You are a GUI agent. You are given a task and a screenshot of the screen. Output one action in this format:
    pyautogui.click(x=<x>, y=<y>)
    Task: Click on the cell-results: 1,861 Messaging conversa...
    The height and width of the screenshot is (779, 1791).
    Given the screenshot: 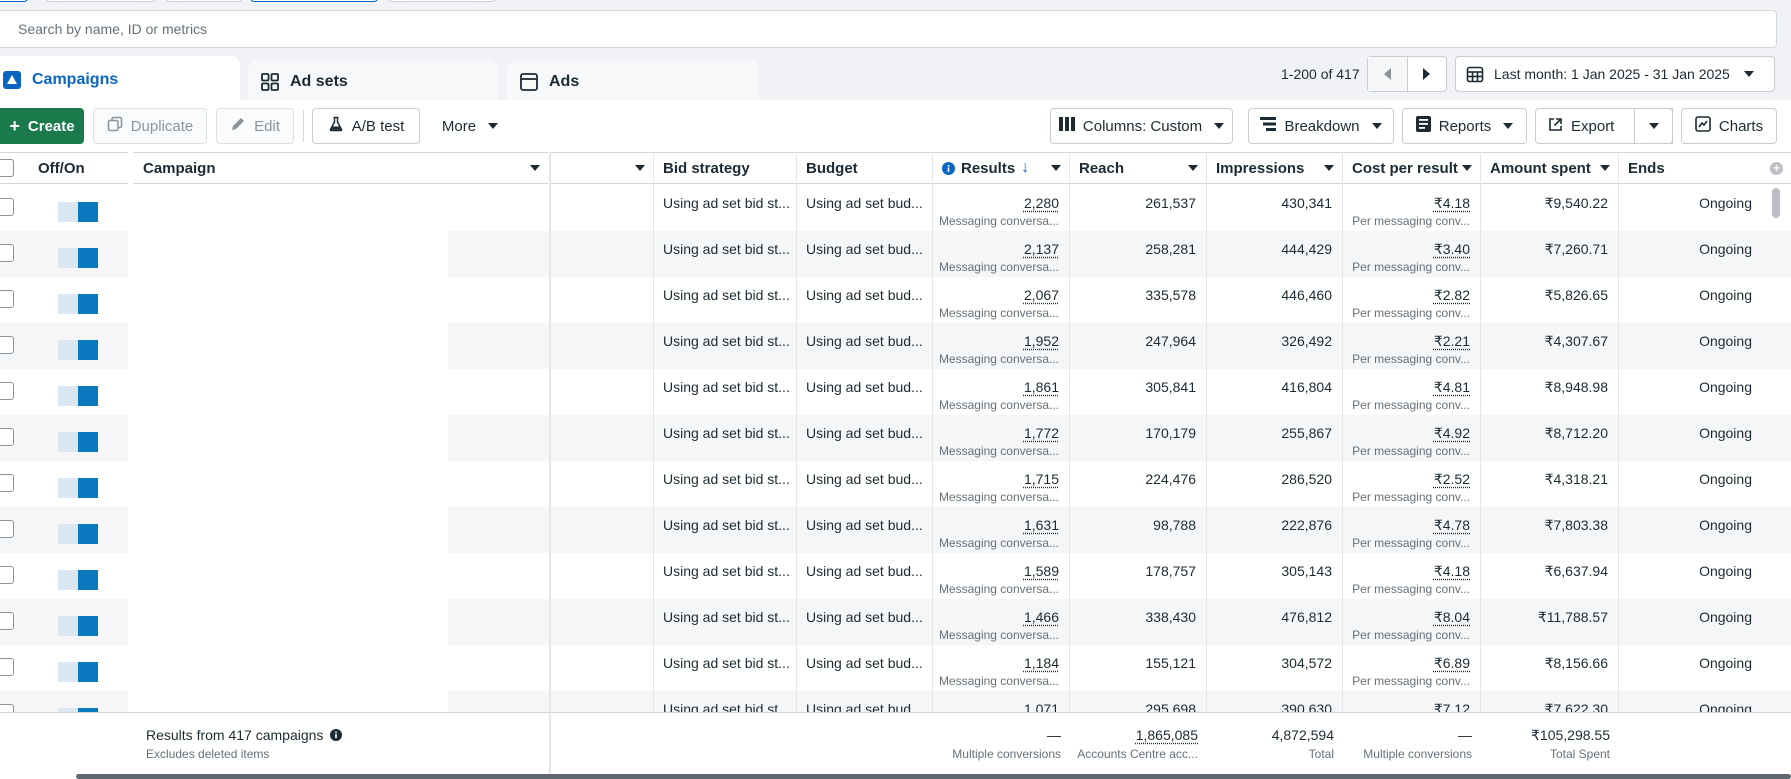 What is the action you would take?
    pyautogui.click(x=1000, y=392)
    